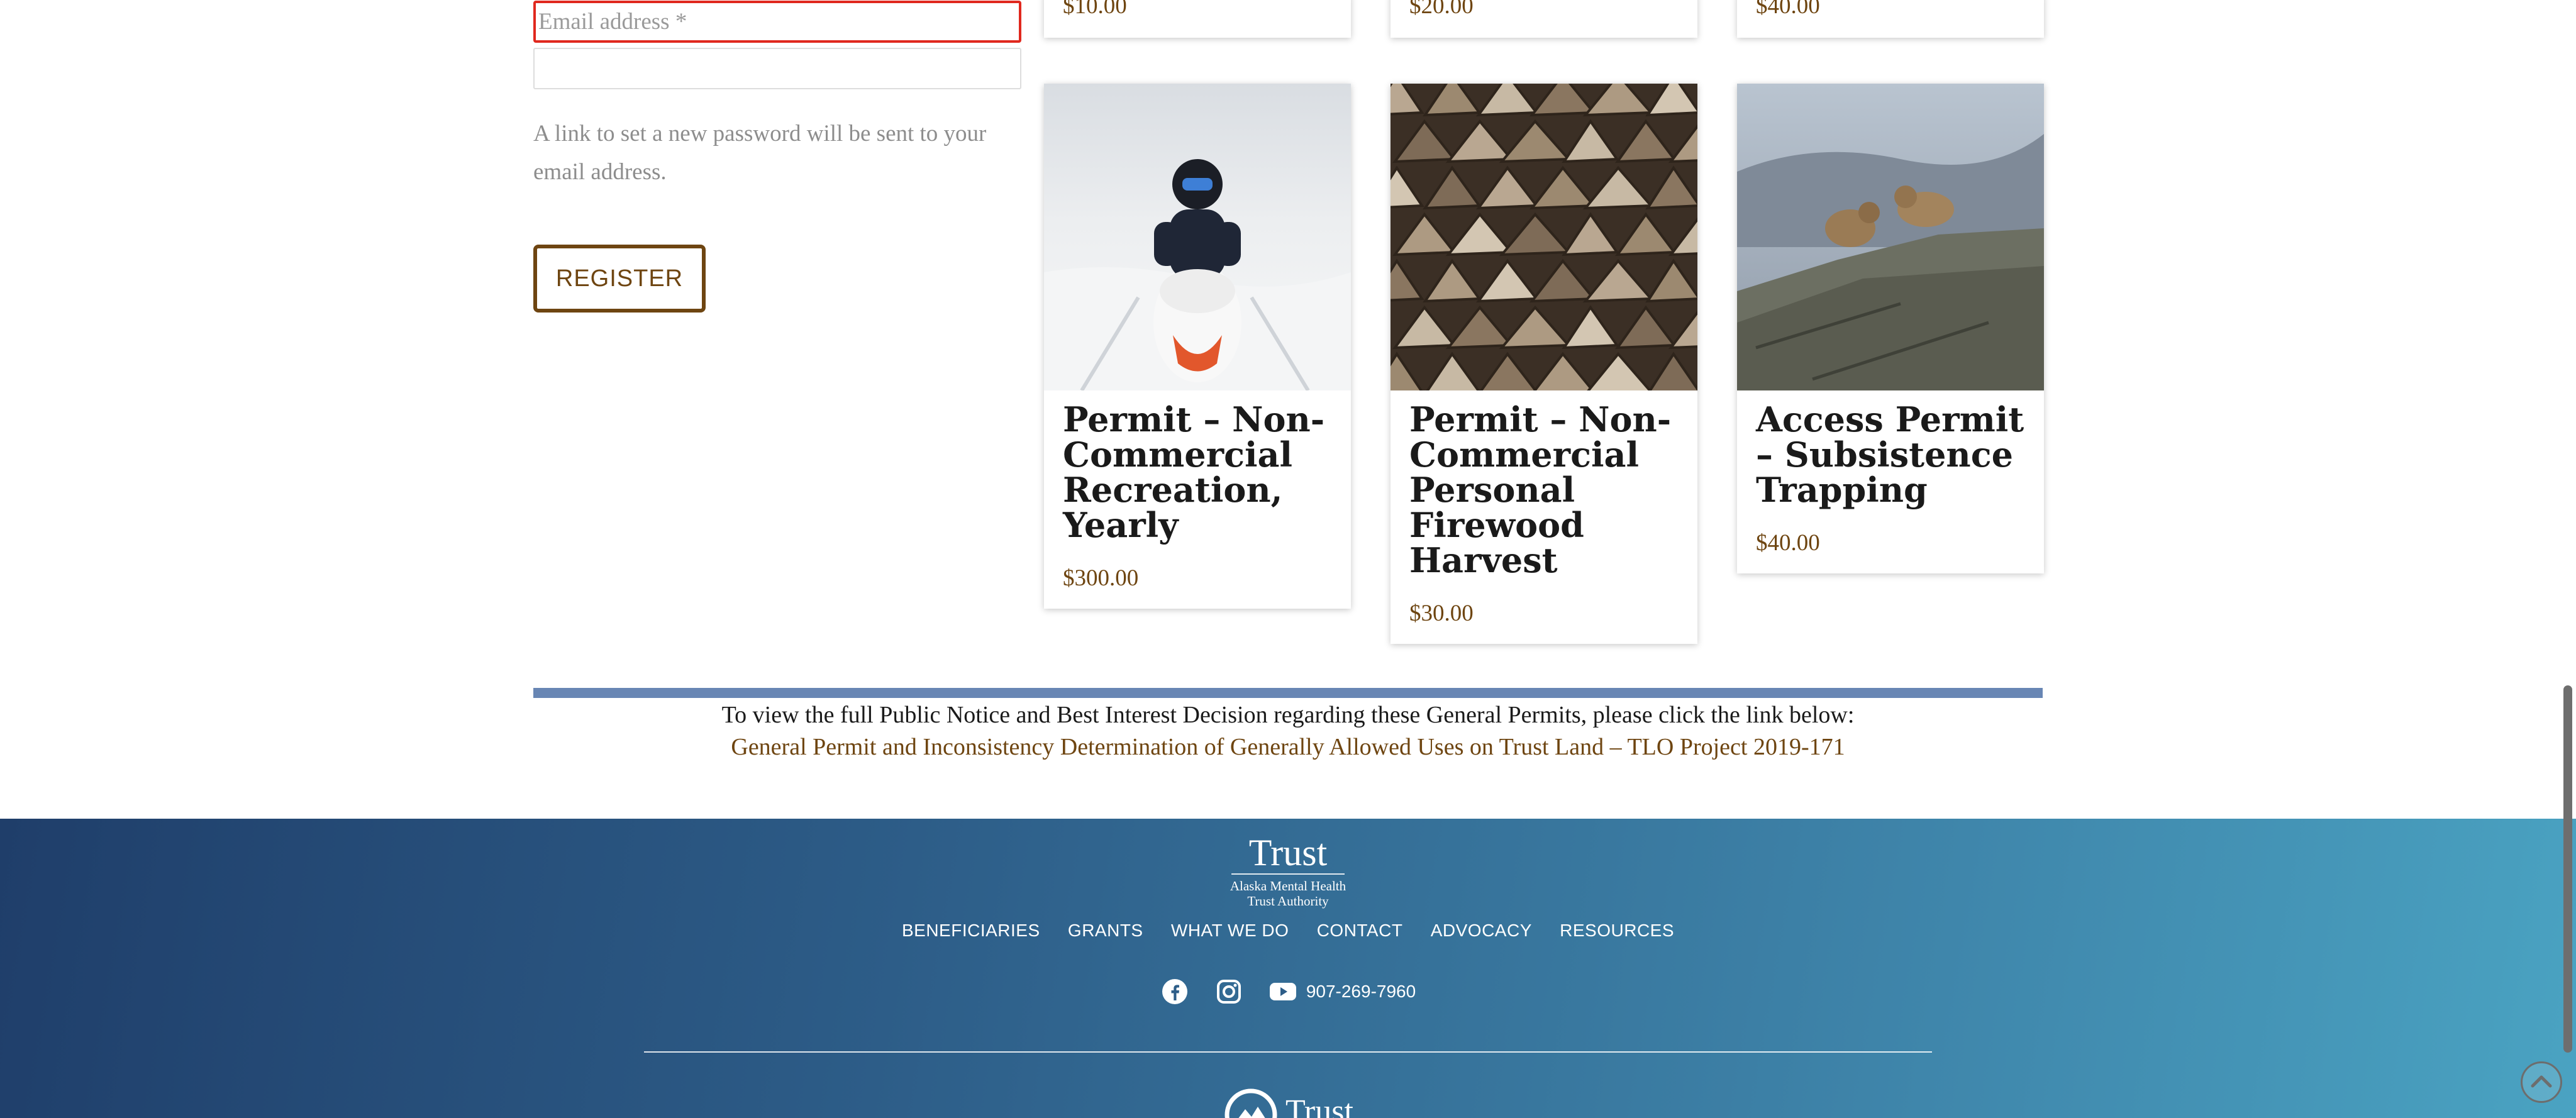 The width and height of the screenshot is (2576, 1118). I want to click on snowmobile-photo, so click(1197, 237).